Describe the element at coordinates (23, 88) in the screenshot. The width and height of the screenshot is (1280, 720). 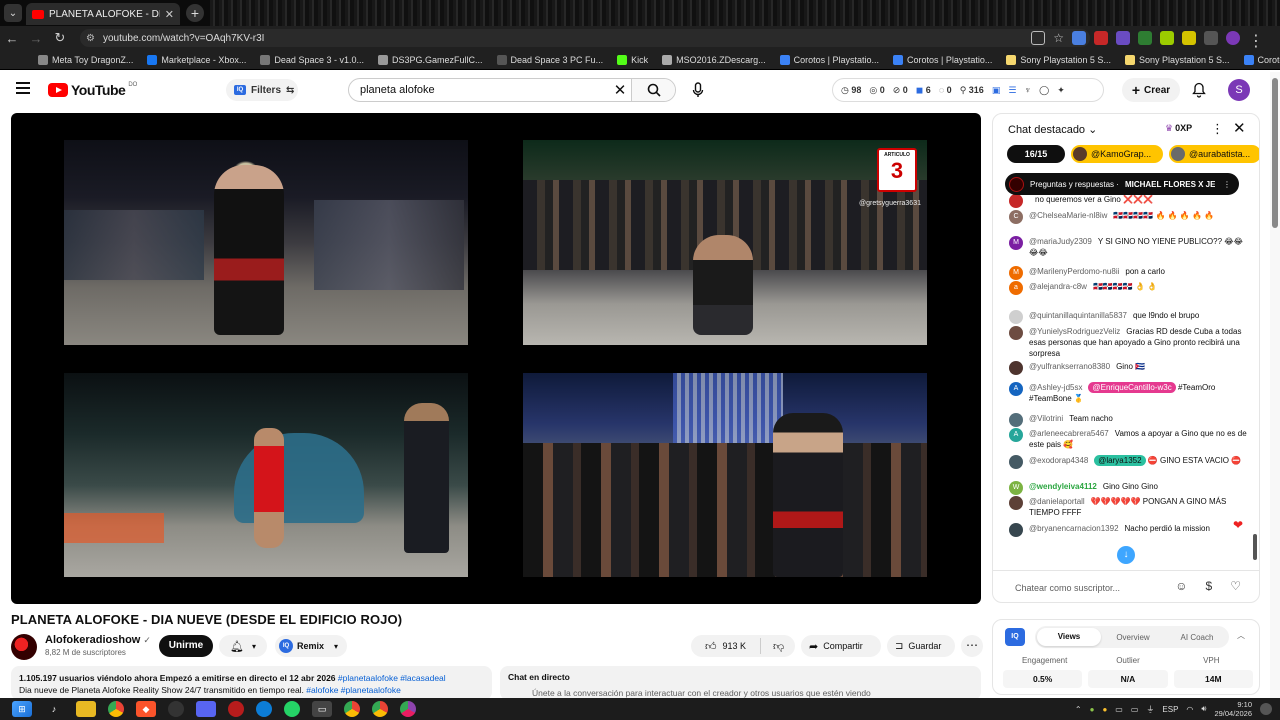
I see `menu-icon` at that location.